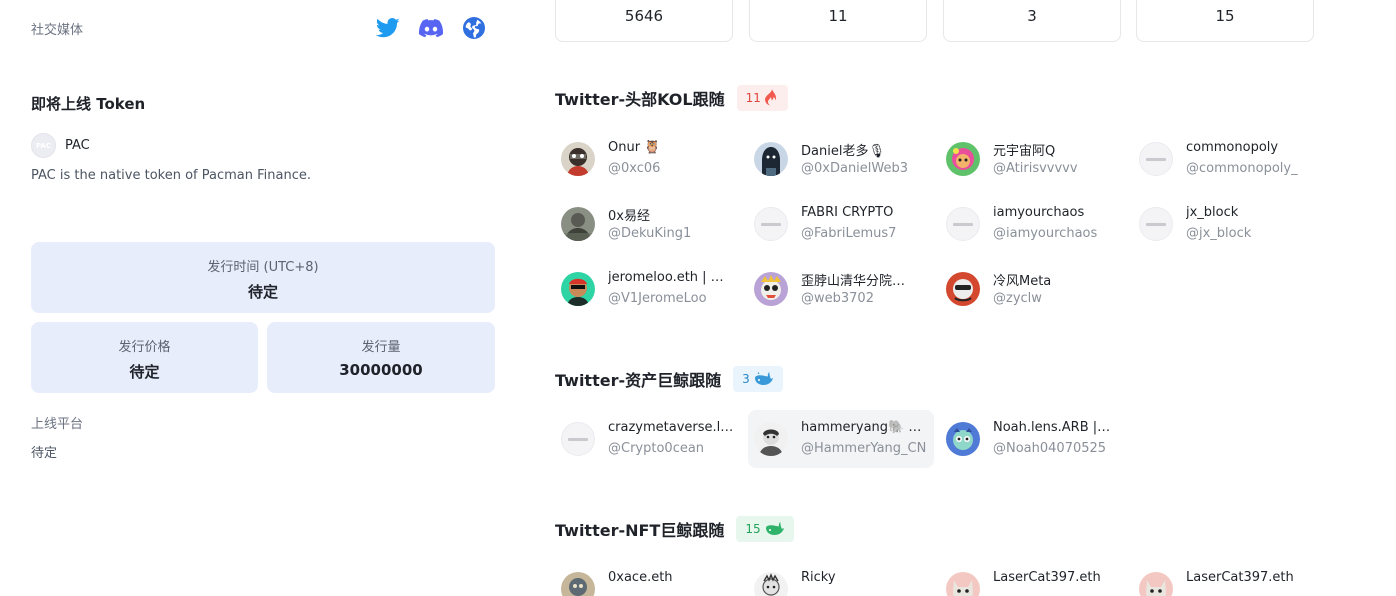  What do you see at coordinates (263, 28) in the screenshot?
I see `social-media-row: 社交媒体` at bounding box center [263, 28].